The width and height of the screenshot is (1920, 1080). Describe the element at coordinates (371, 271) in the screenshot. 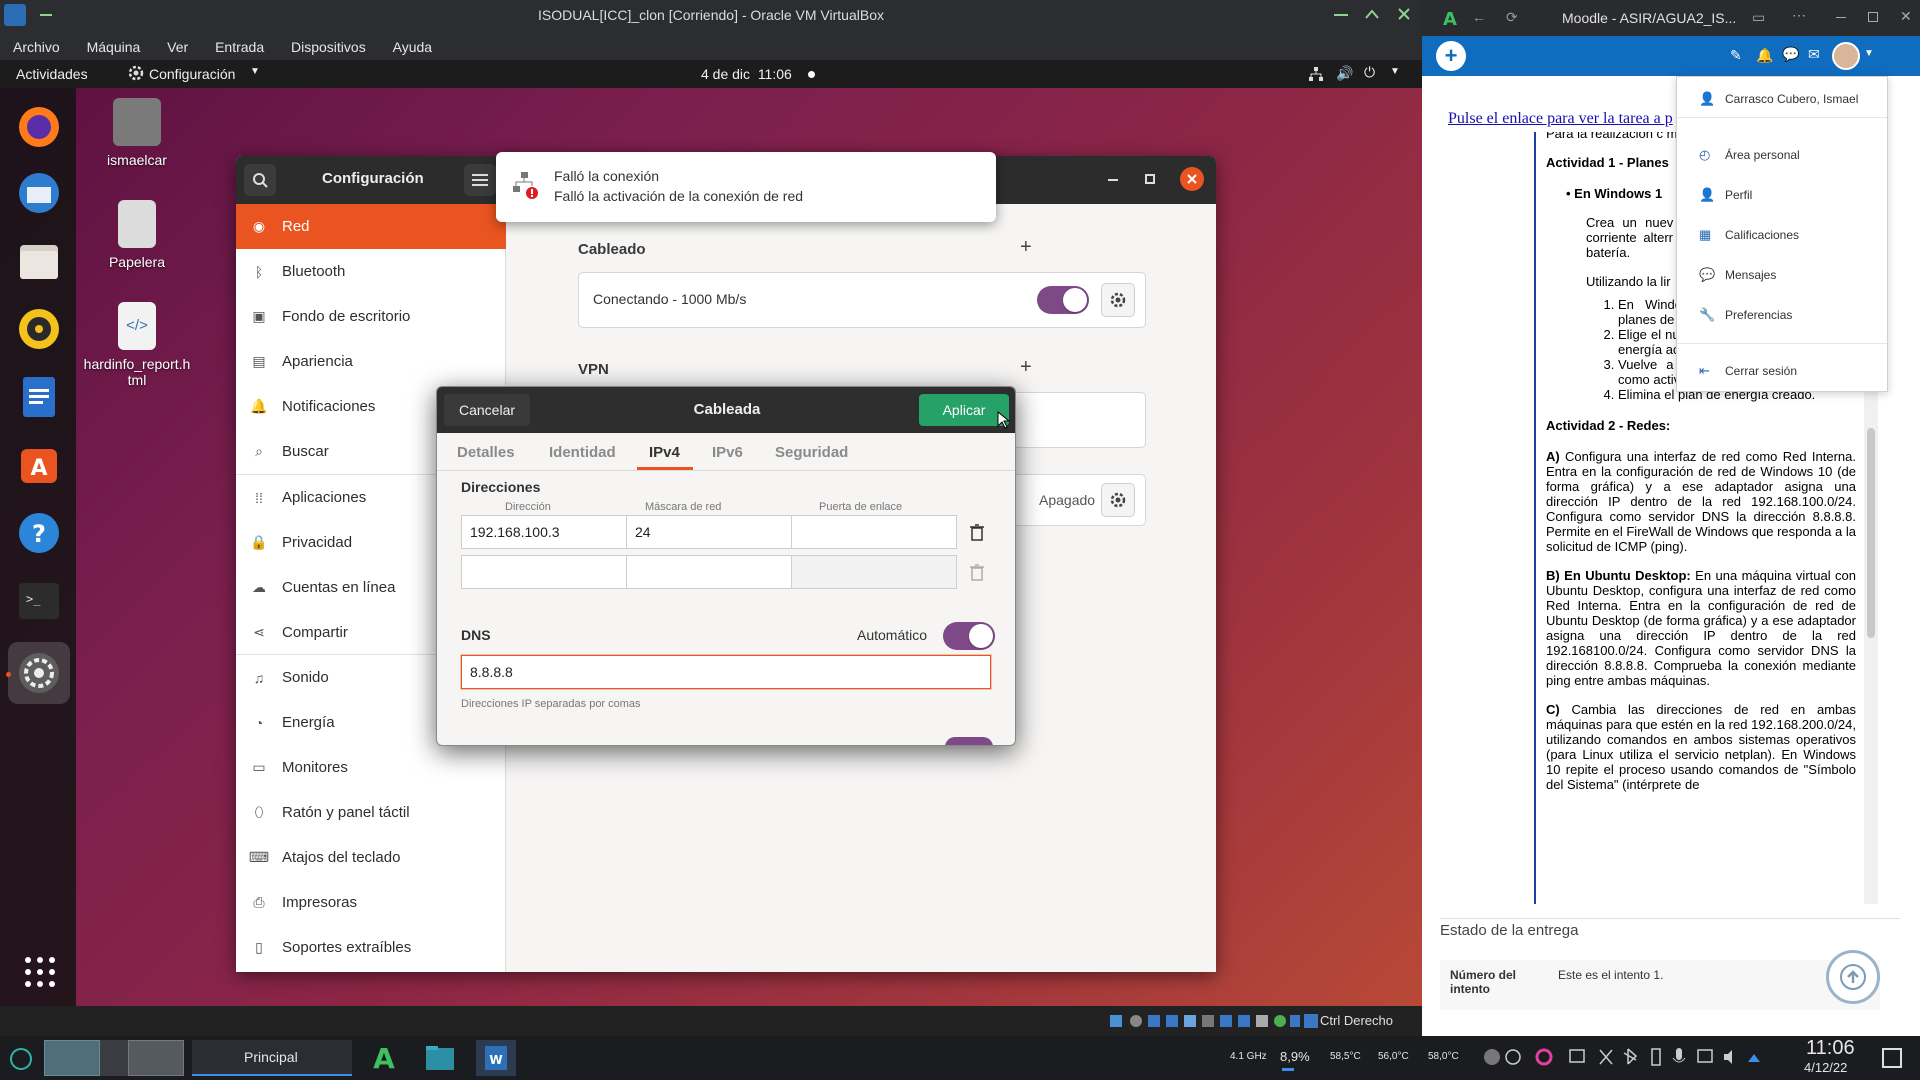

I see `sidebar-item-bluetooth: ᛒ Bluetooth` at that location.